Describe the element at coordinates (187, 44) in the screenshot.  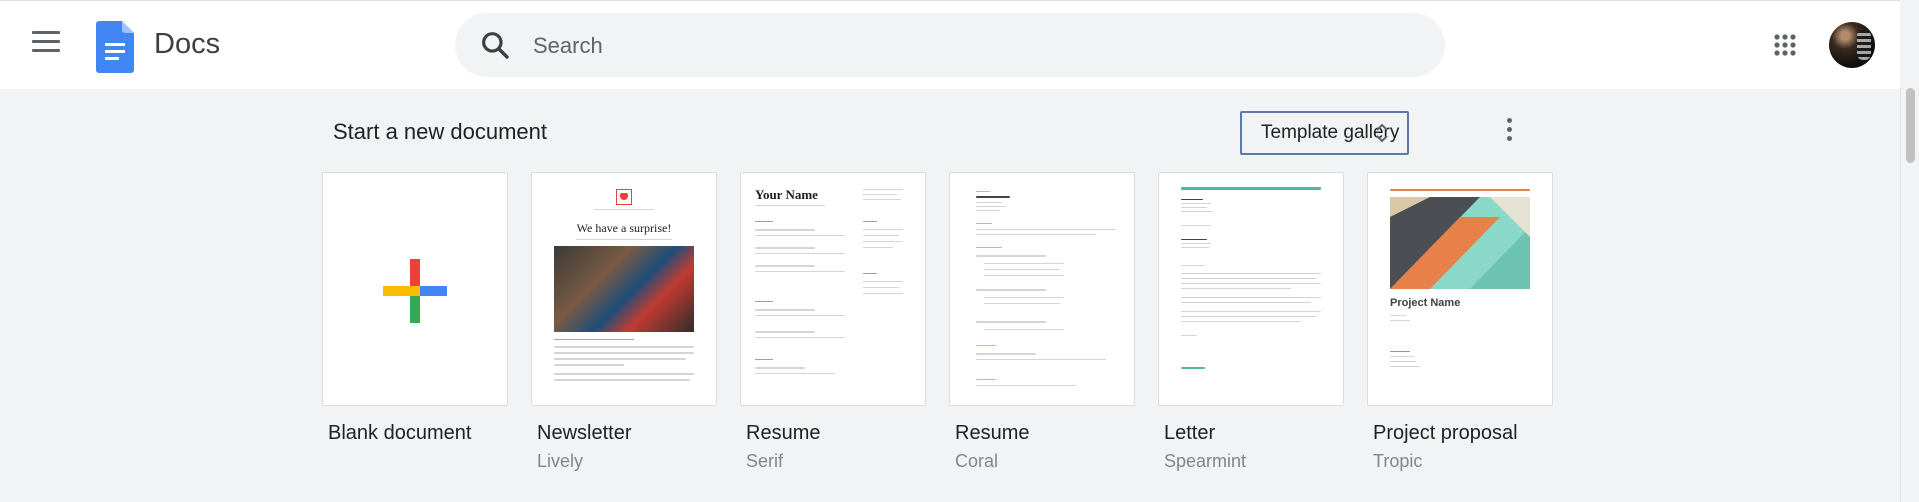
I see `app-title: Docs` at that location.